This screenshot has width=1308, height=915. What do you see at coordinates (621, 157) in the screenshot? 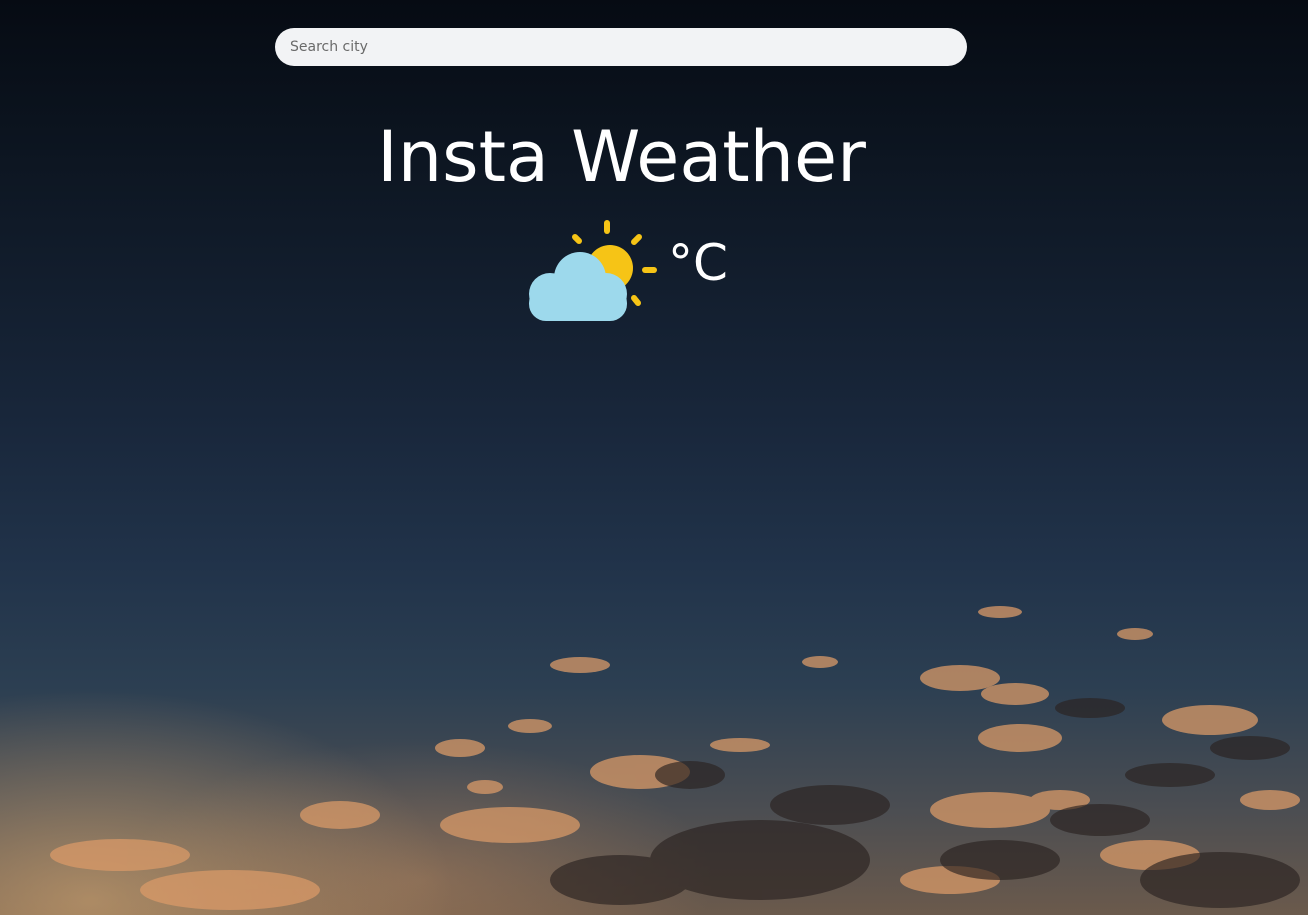
I see `page-title: Insta Weather` at bounding box center [621, 157].